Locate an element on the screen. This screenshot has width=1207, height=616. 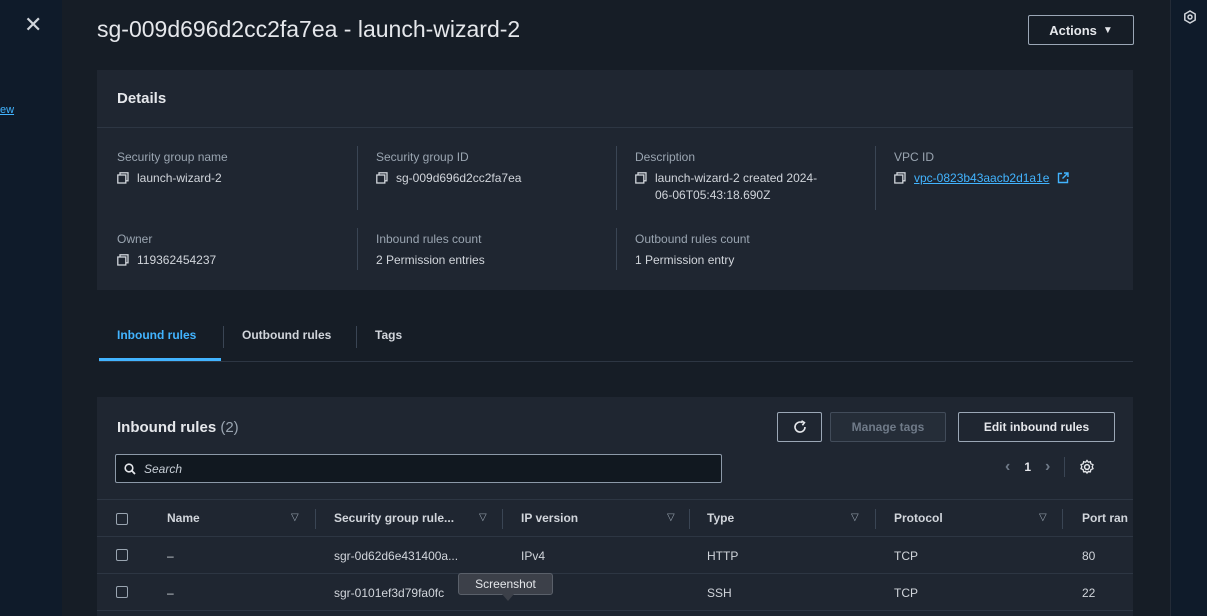
refresh-icon is located at coordinates (799, 426).